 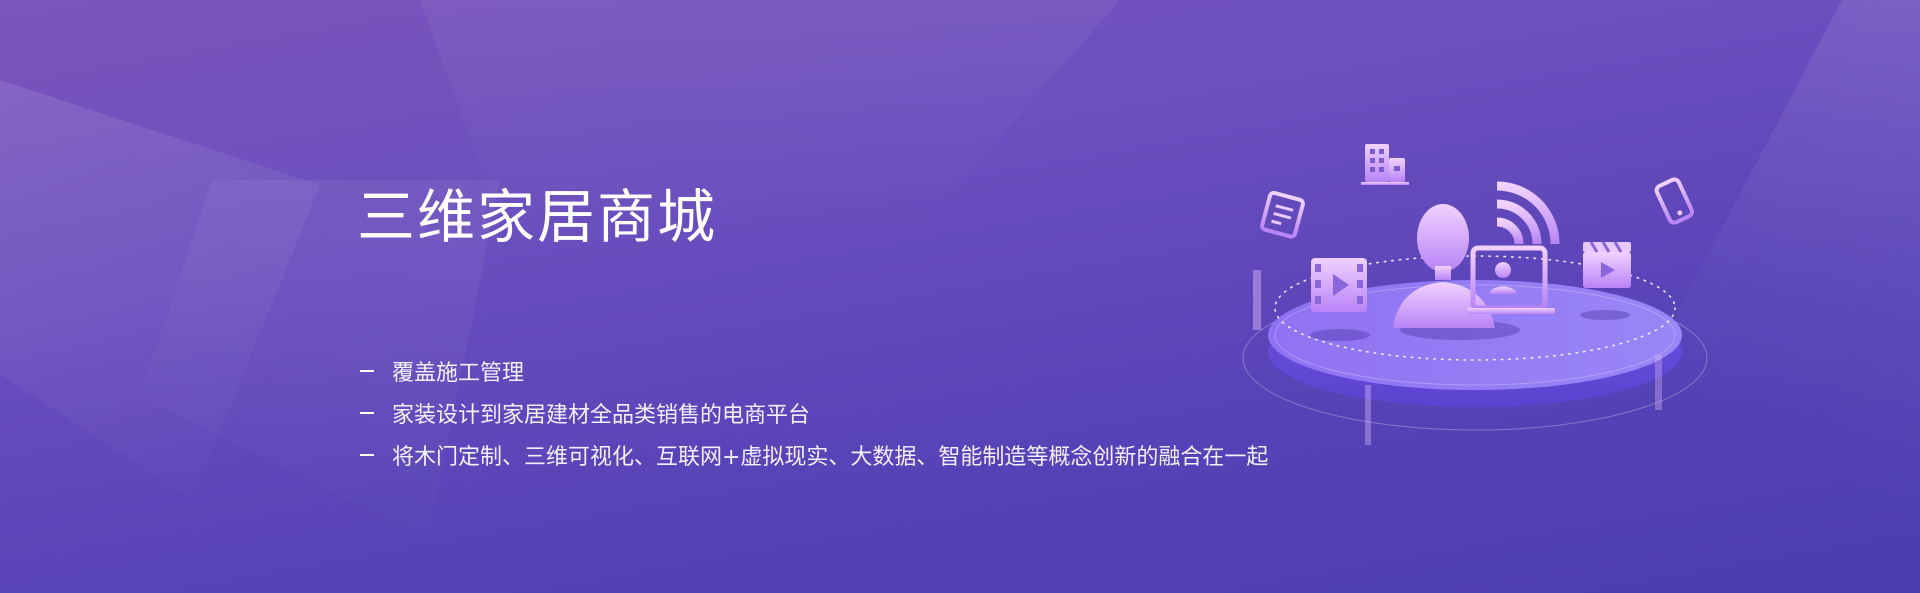 What do you see at coordinates (1528, 213) in the screenshot?
I see `wifi-signal-icon` at bounding box center [1528, 213].